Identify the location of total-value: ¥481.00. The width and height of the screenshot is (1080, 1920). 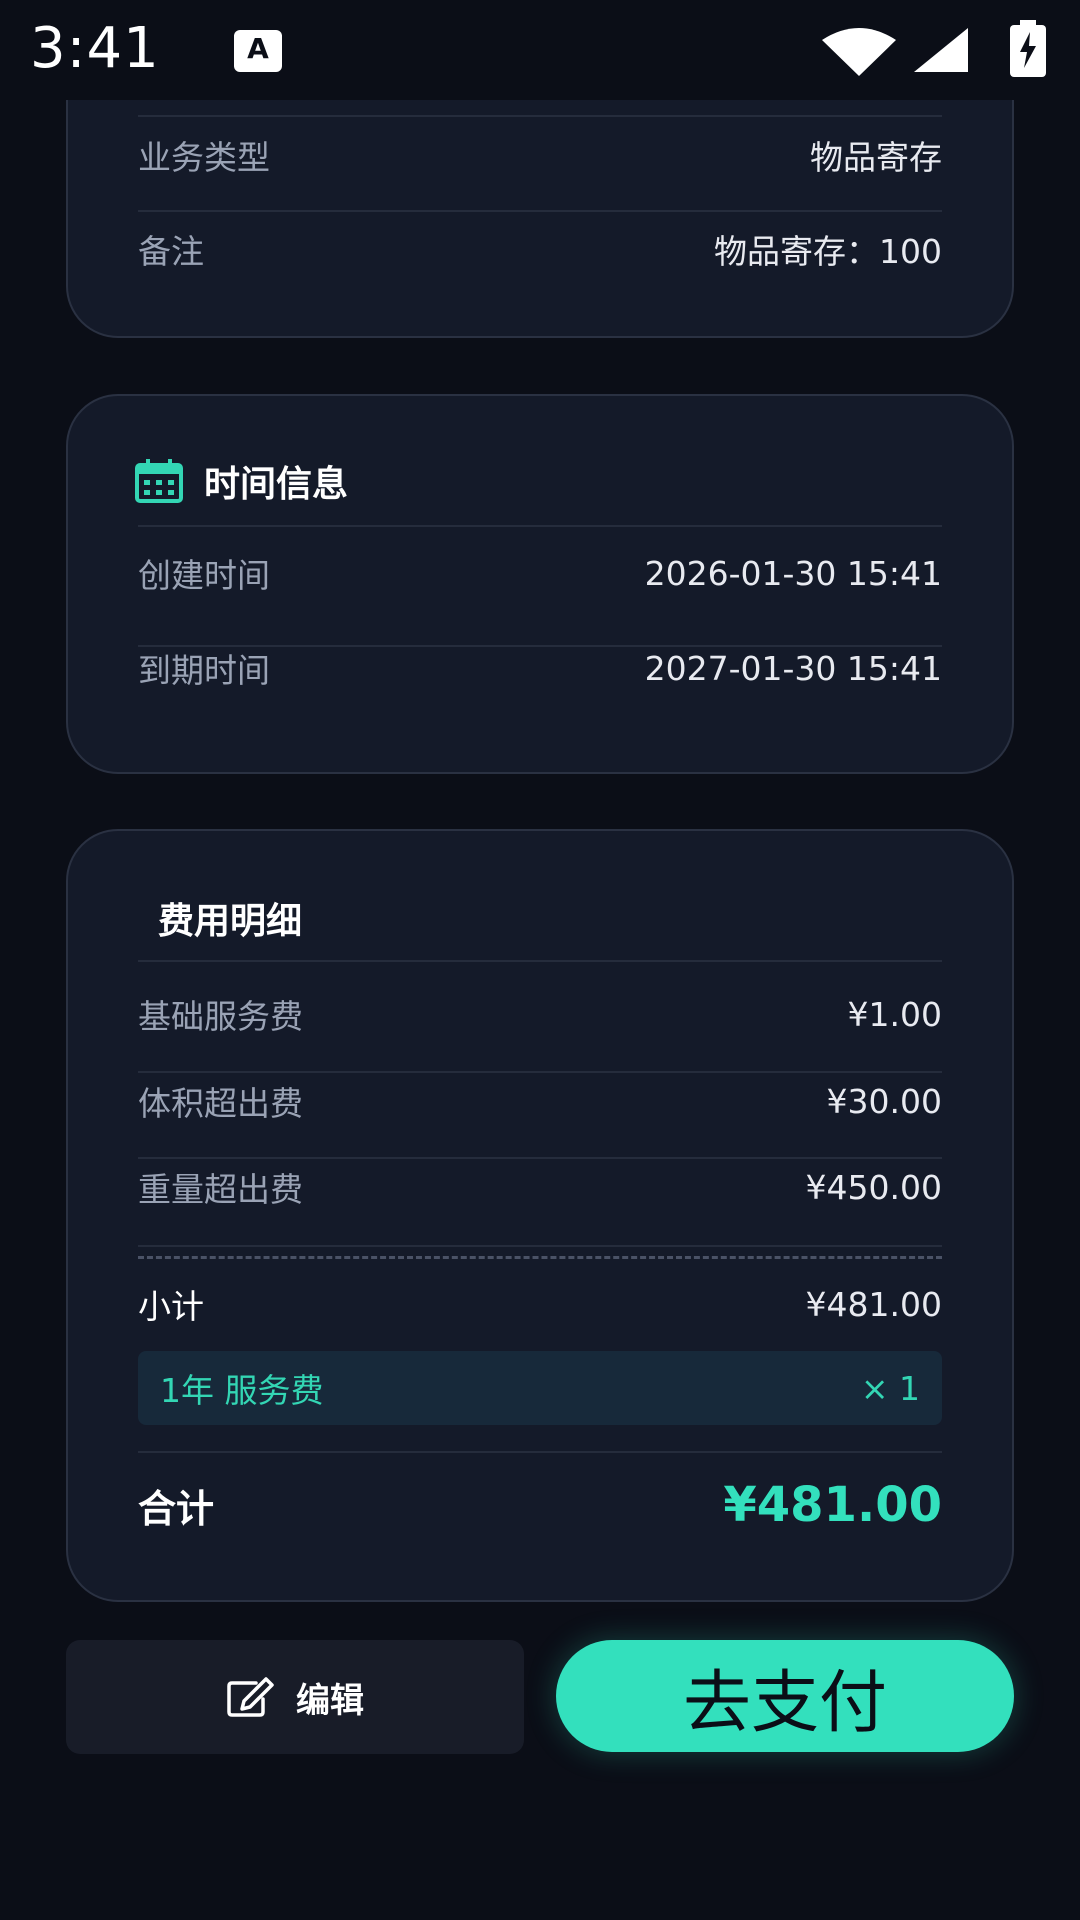
(832, 1505).